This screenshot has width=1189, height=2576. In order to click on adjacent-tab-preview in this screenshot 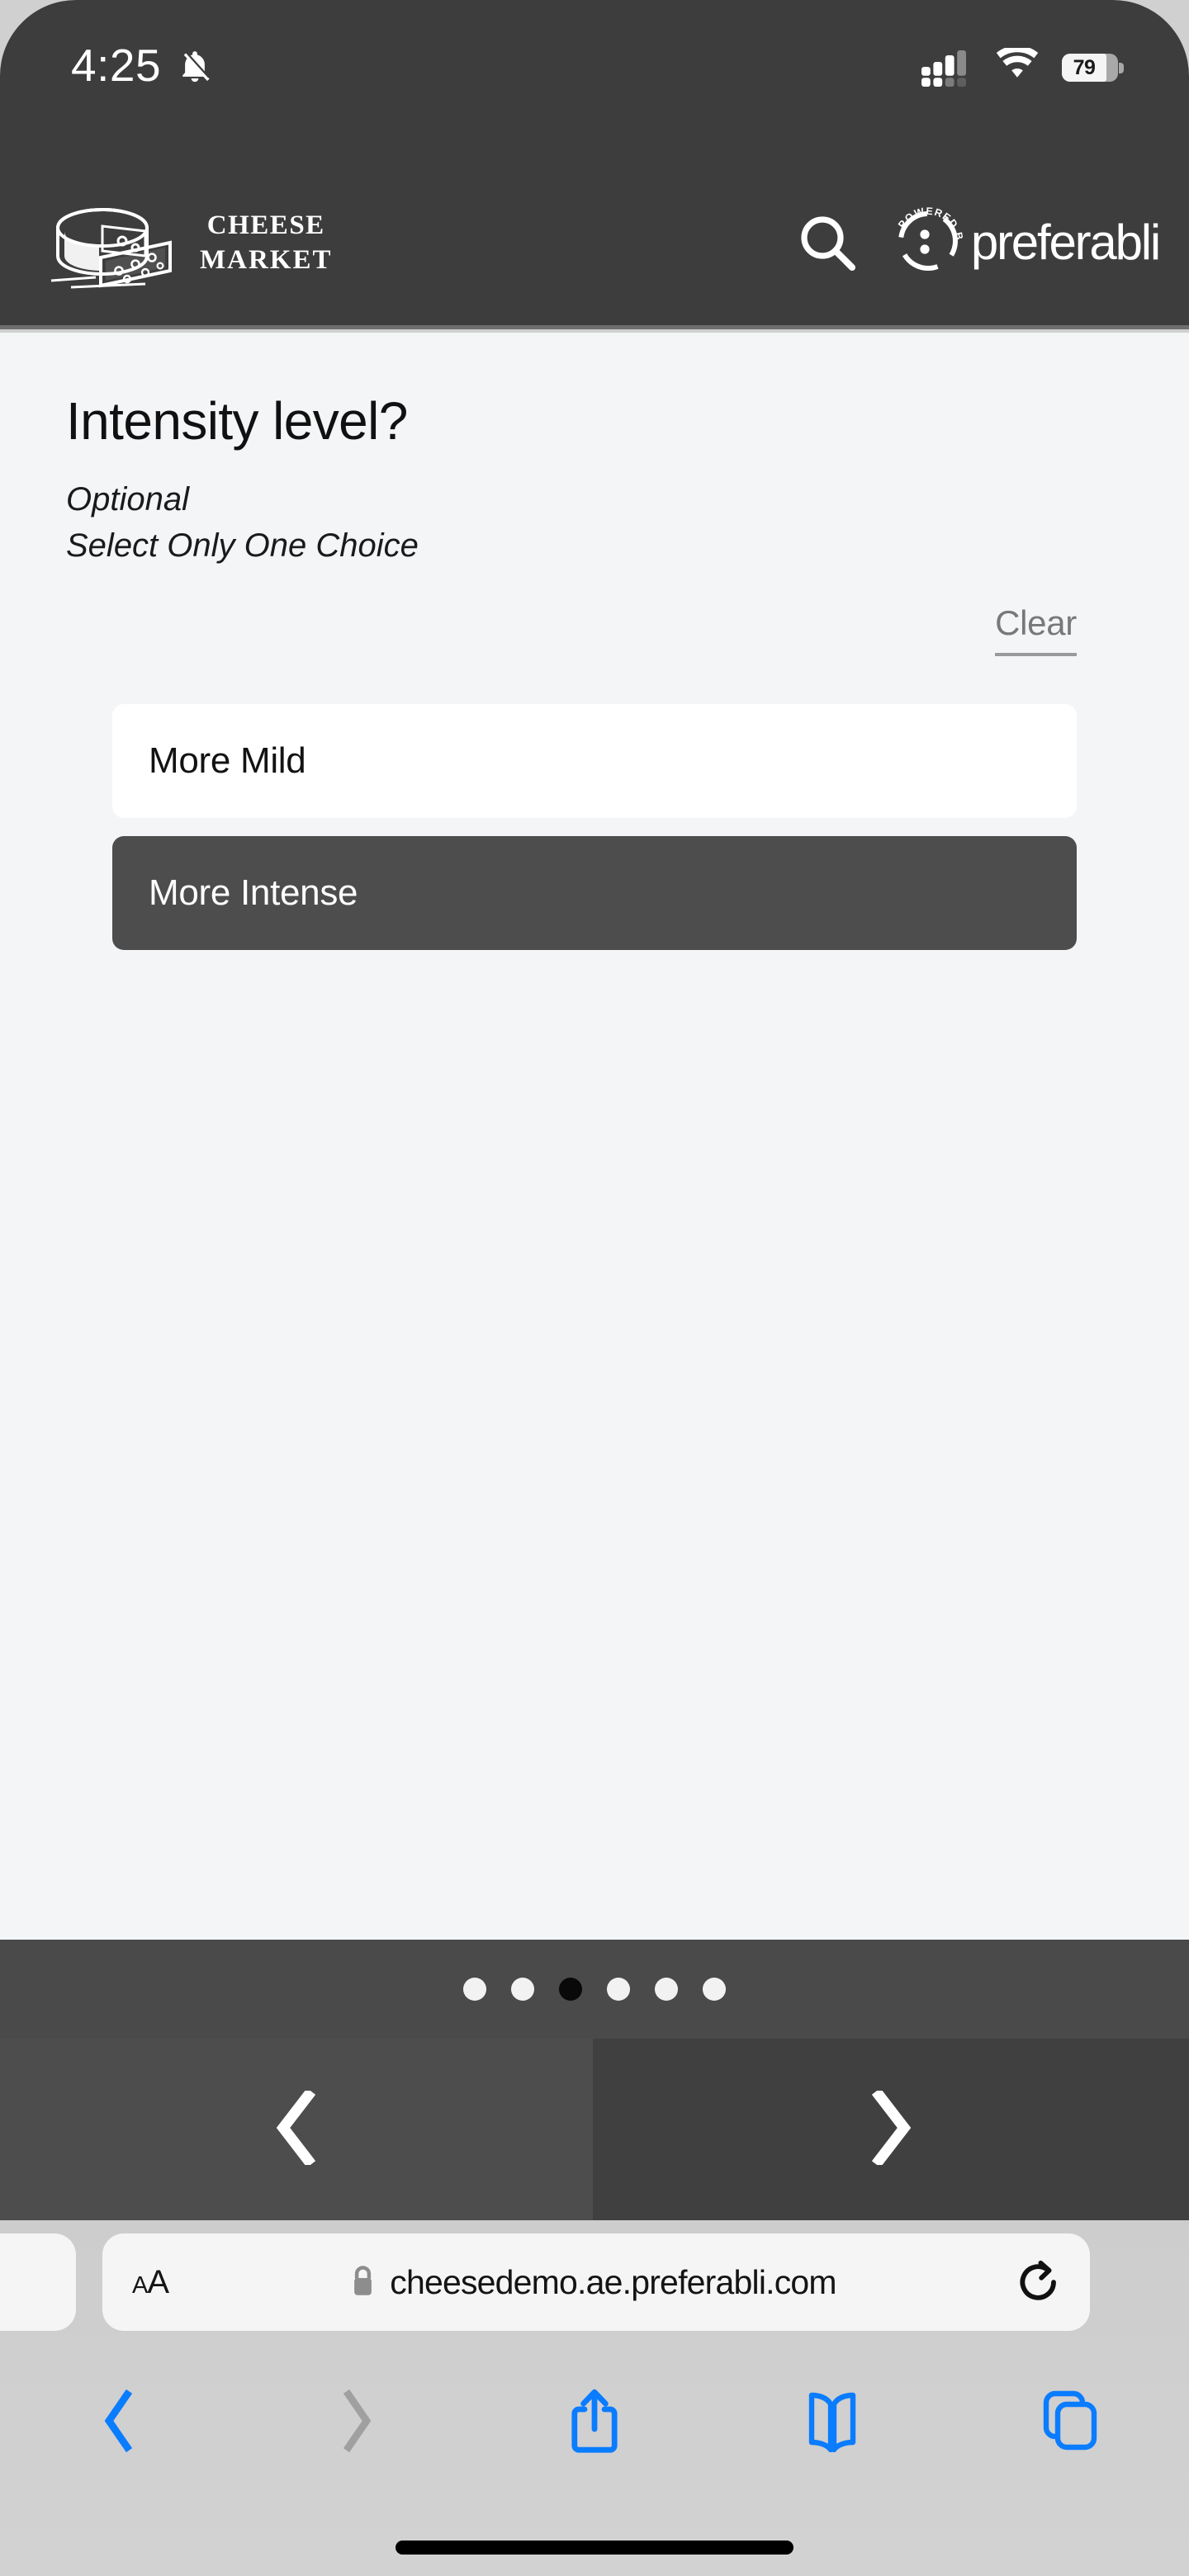, I will do `click(38, 2282)`.